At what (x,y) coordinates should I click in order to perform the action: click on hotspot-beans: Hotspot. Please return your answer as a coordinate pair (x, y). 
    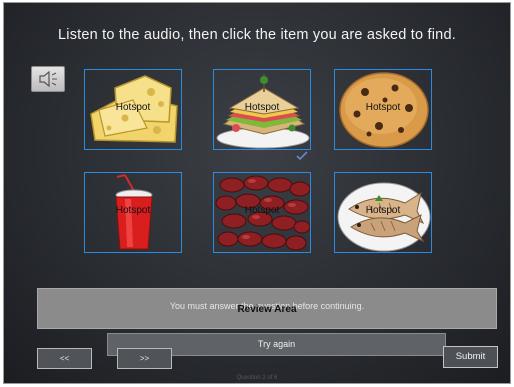
    Looking at the image, I should click on (262, 212).